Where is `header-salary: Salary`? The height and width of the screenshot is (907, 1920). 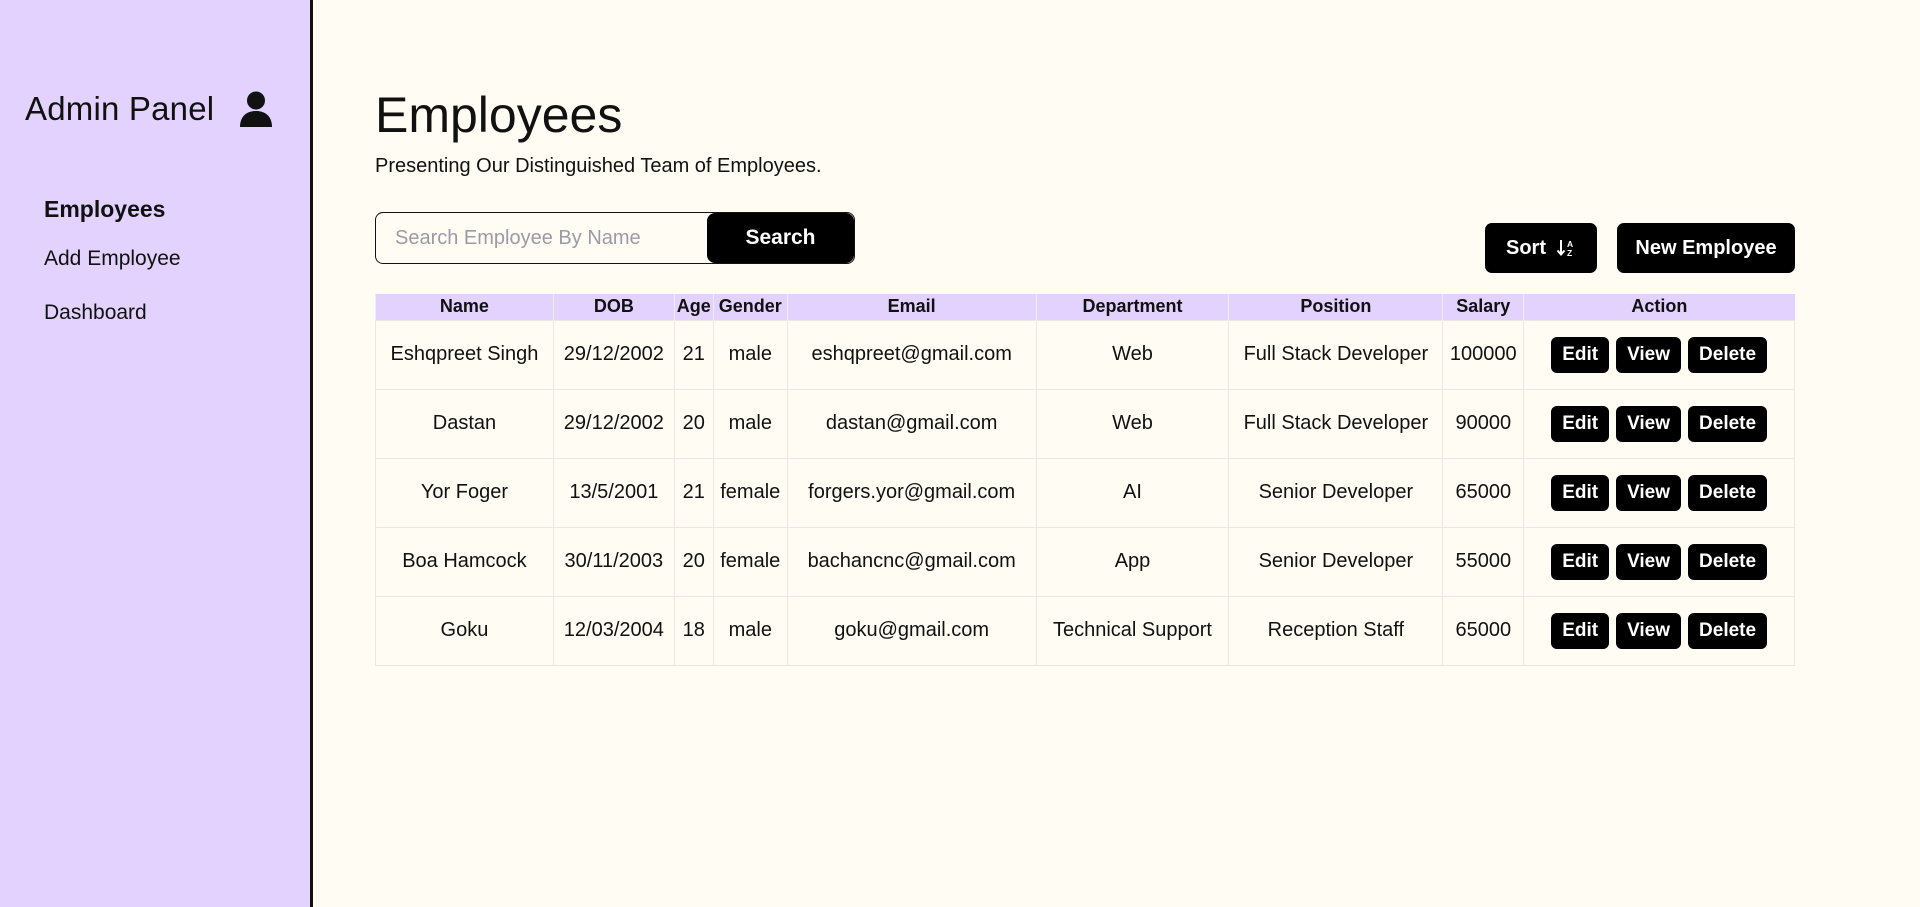 header-salary: Salary is located at coordinates (1483, 307).